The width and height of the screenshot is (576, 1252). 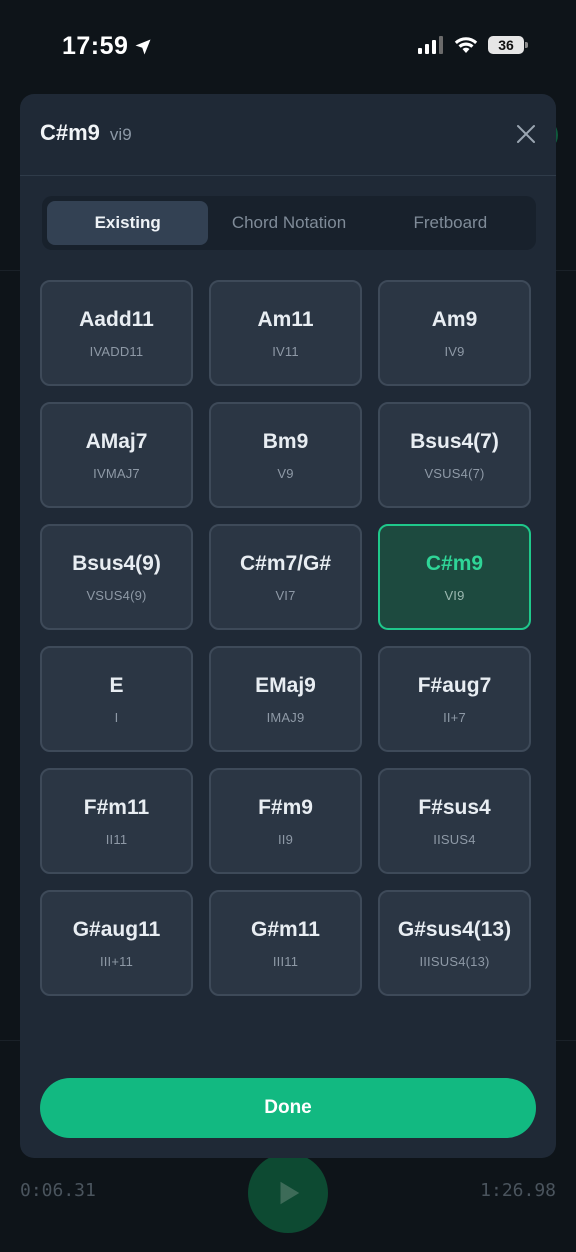 I want to click on done-button: Done, so click(x=288, y=1108).